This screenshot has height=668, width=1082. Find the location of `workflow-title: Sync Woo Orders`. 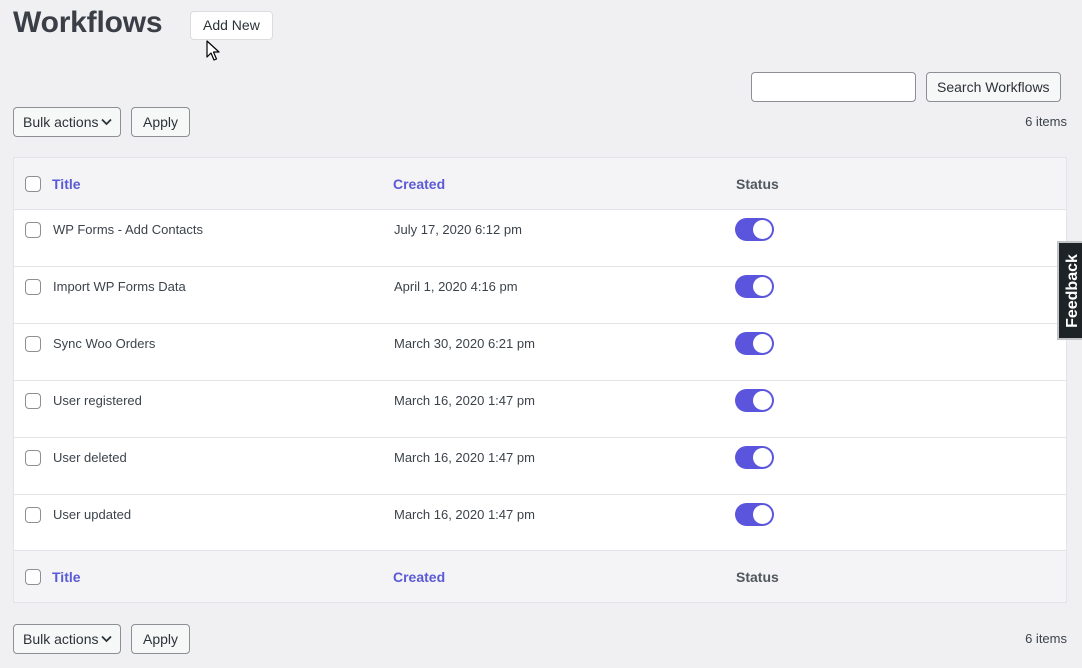

workflow-title: Sync Woo Orders is located at coordinates (104, 343).